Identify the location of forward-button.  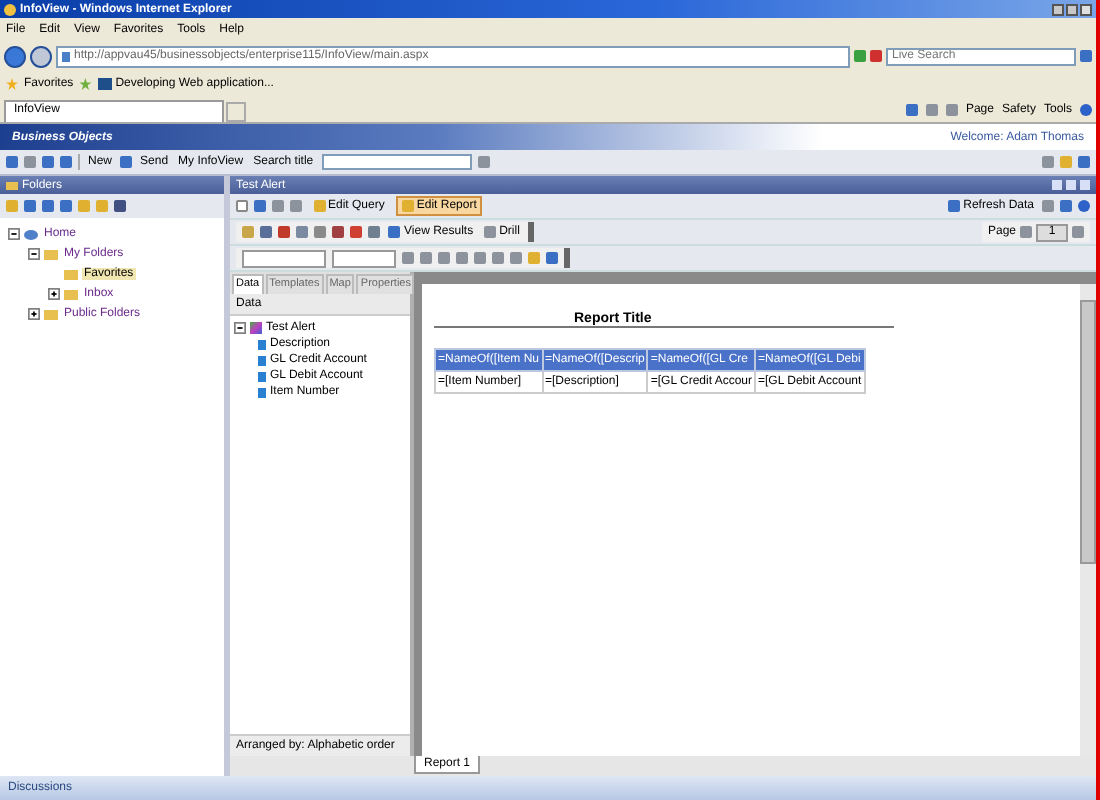
(41, 56).